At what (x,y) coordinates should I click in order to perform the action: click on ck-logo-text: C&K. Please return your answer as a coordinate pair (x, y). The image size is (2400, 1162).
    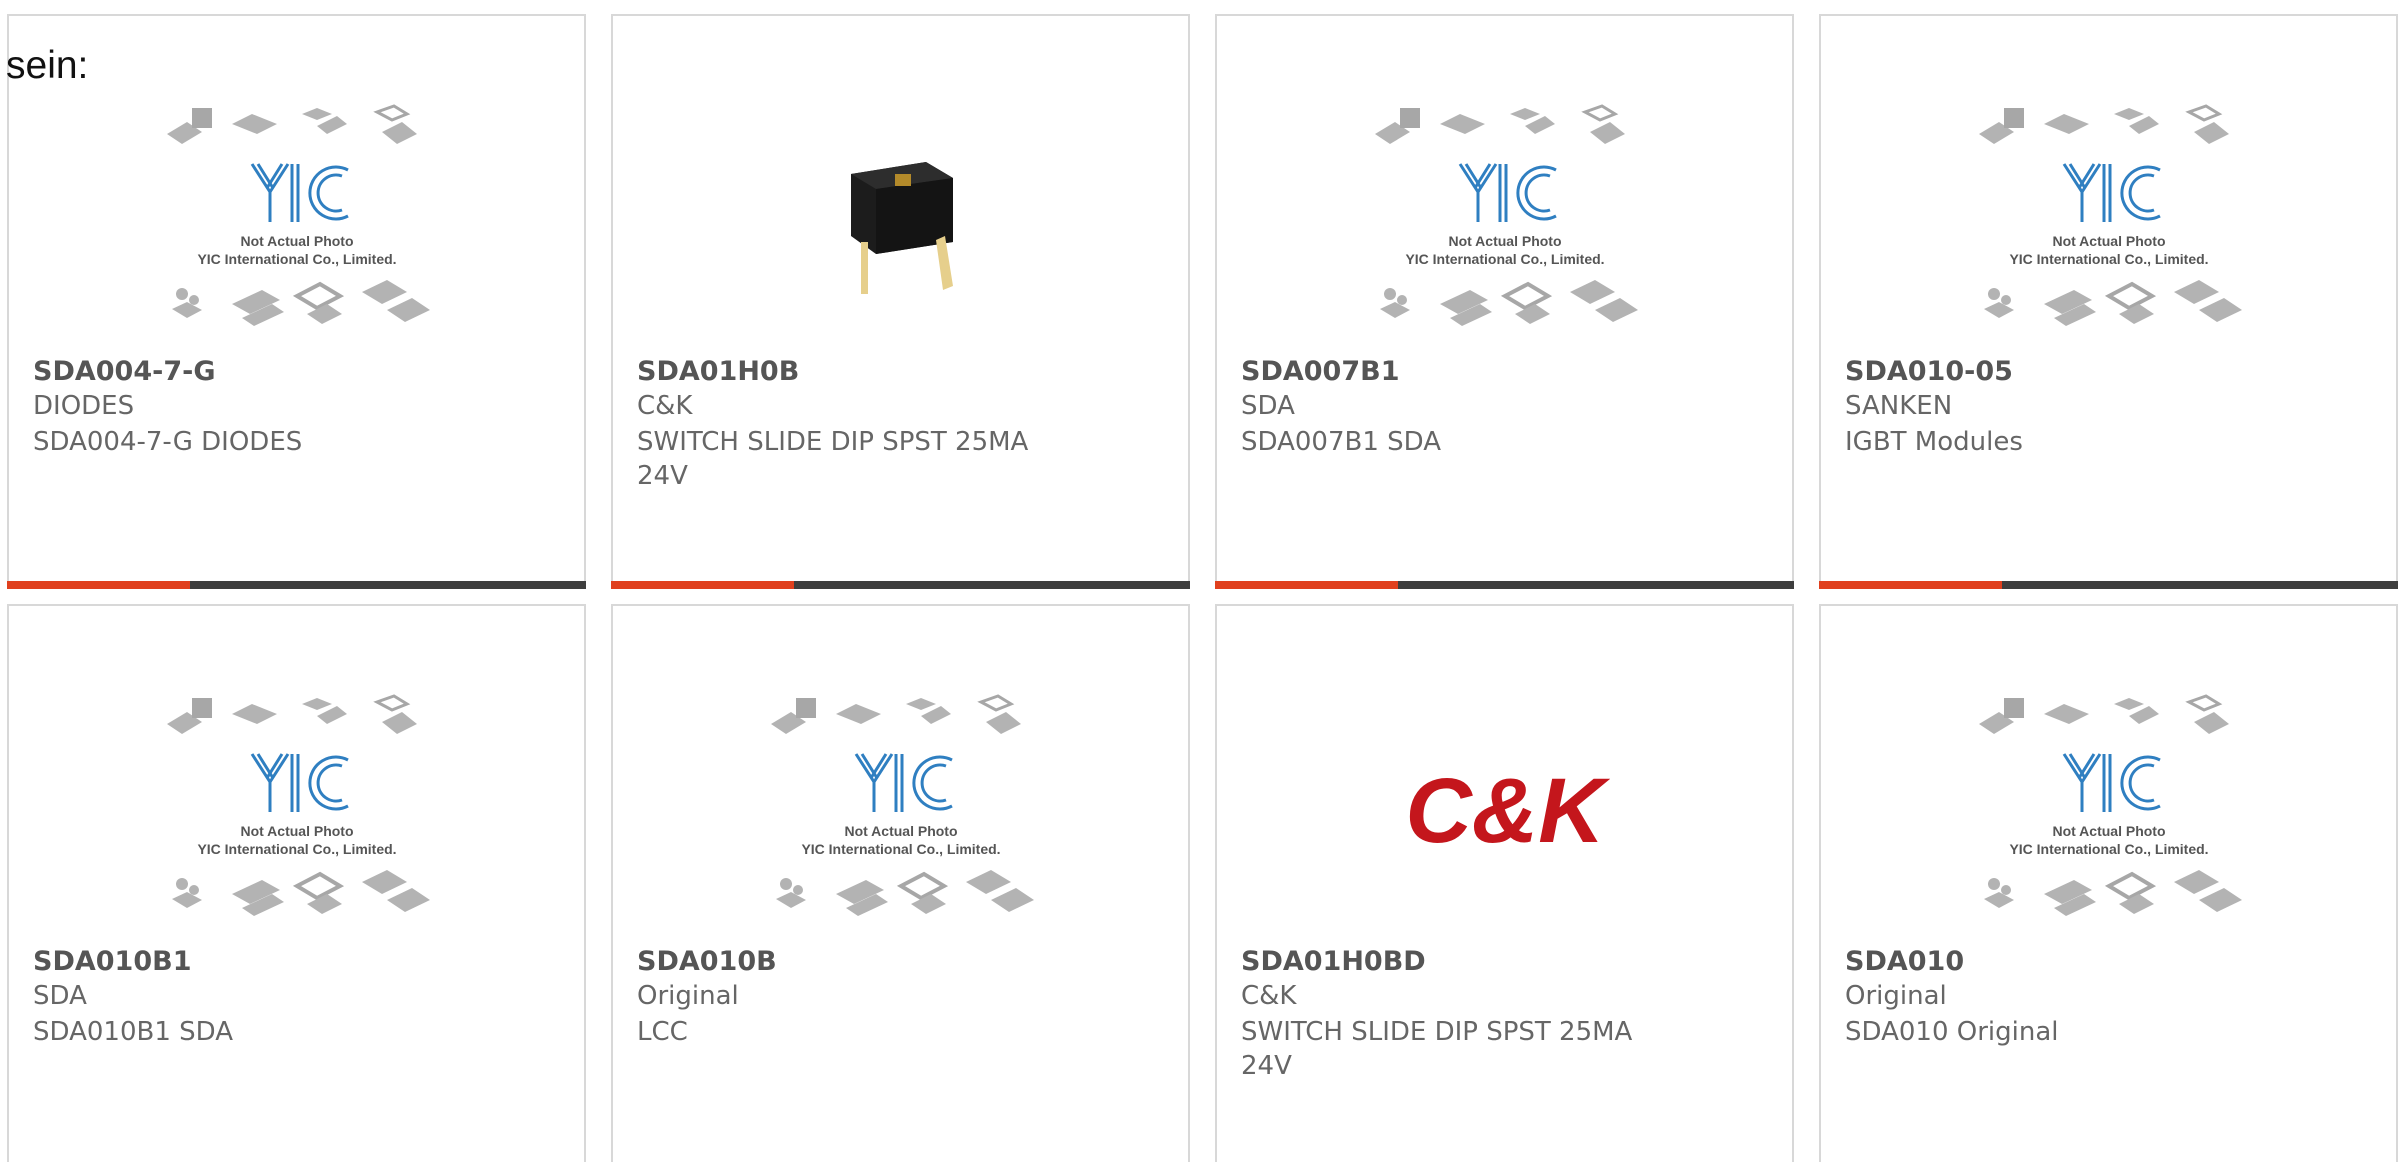
    Looking at the image, I should click on (1507, 811).